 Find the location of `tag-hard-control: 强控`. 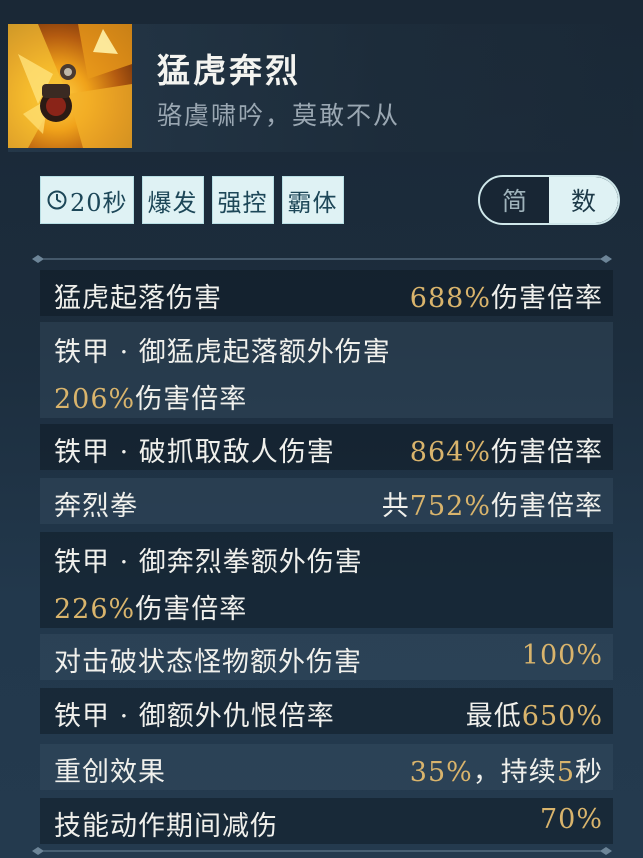

tag-hard-control: 强控 is located at coordinates (242, 200).